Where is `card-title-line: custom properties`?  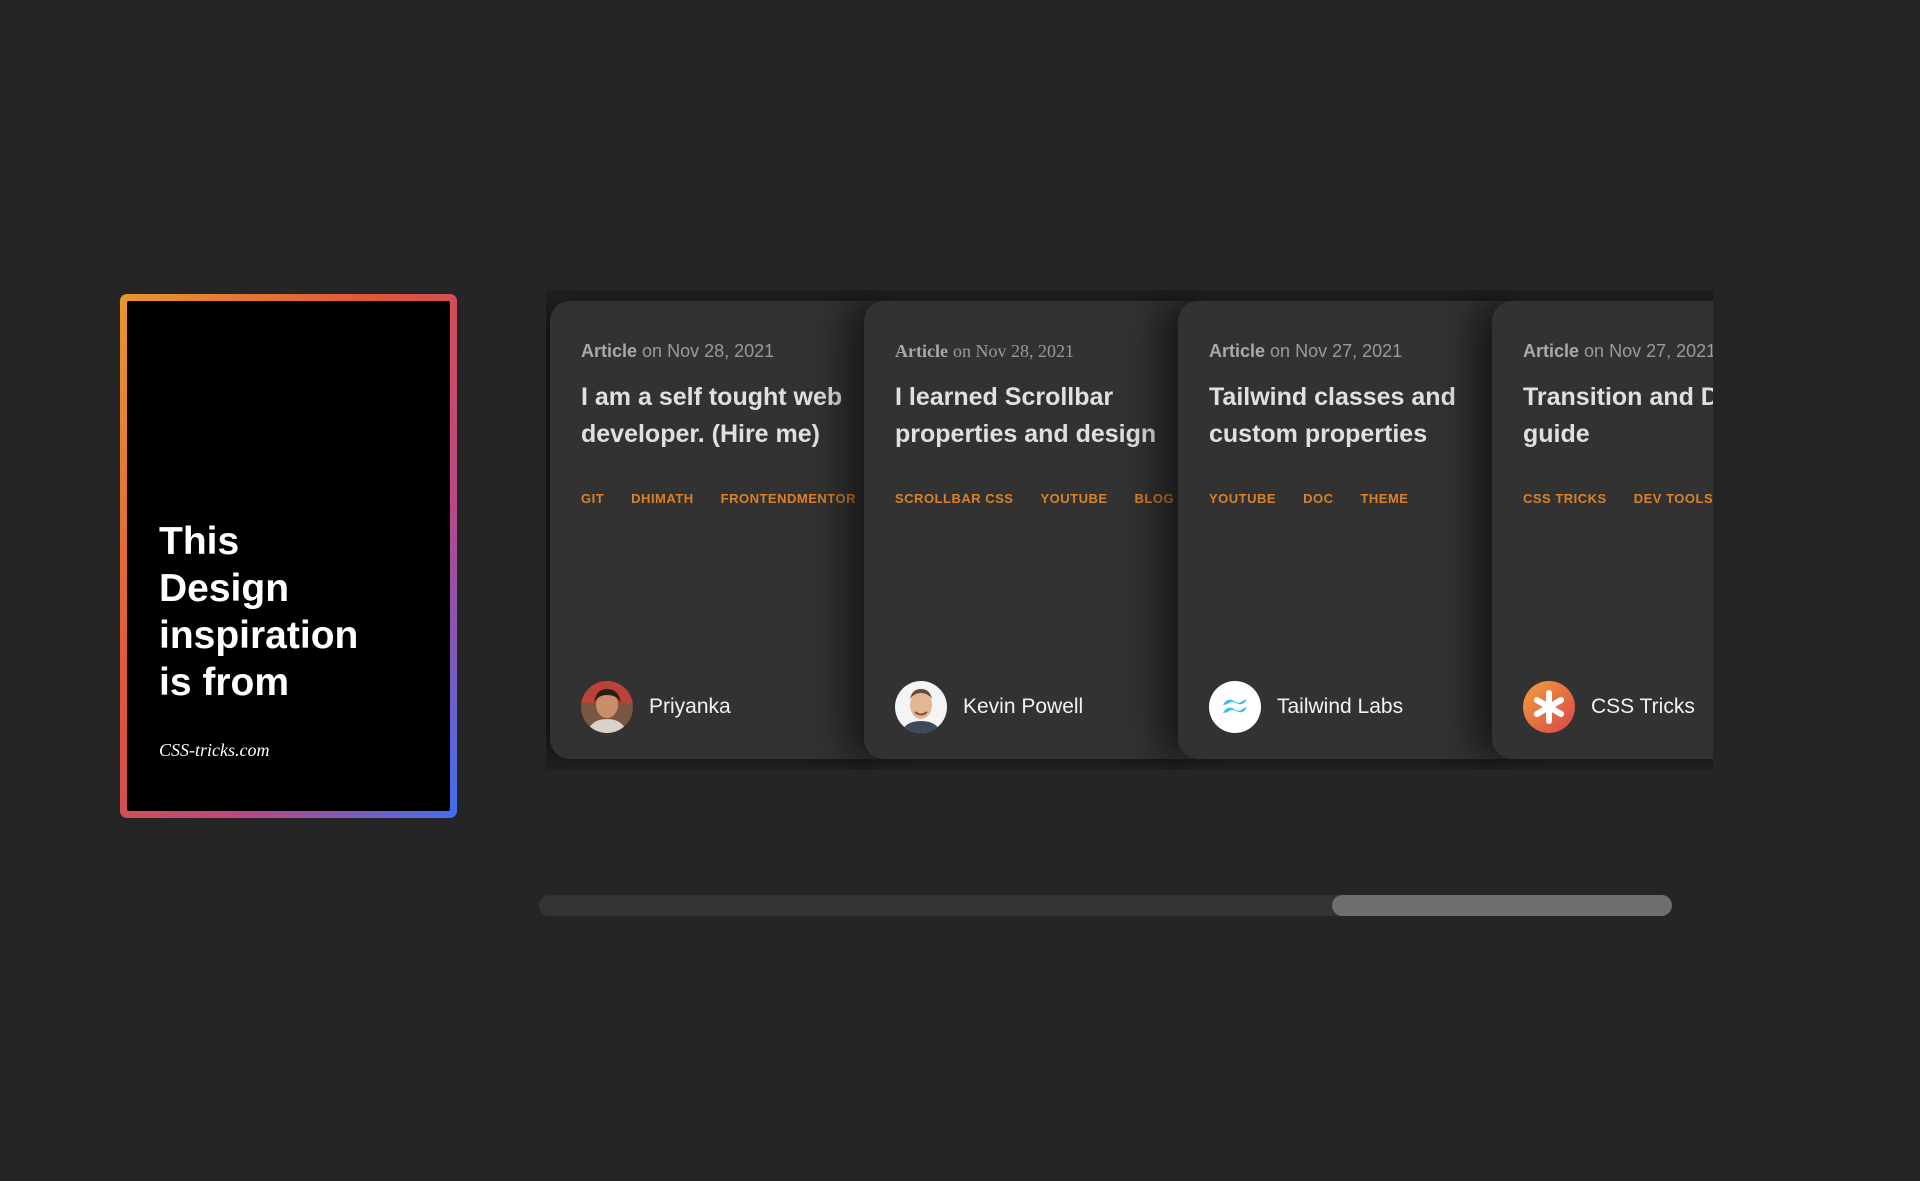 card-title-line: custom properties is located at coordinates (1359, 434).